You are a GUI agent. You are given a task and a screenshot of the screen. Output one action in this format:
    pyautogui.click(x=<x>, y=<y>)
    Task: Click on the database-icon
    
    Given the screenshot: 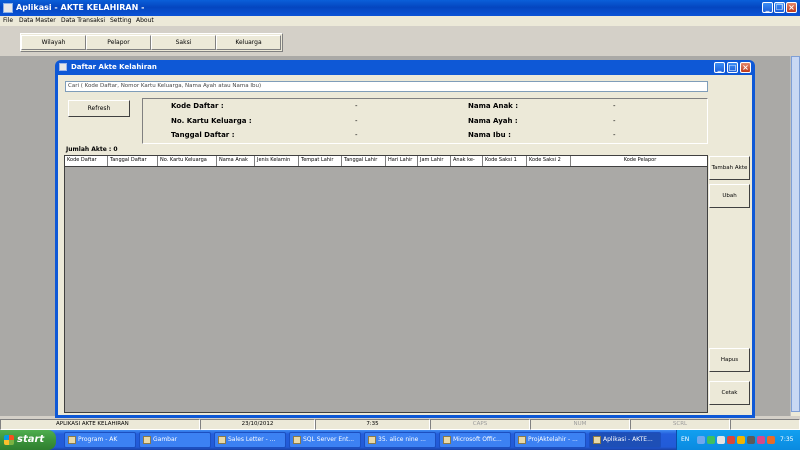 What is the action you would take?
    pyautogui.click(x=297, y=440)
    